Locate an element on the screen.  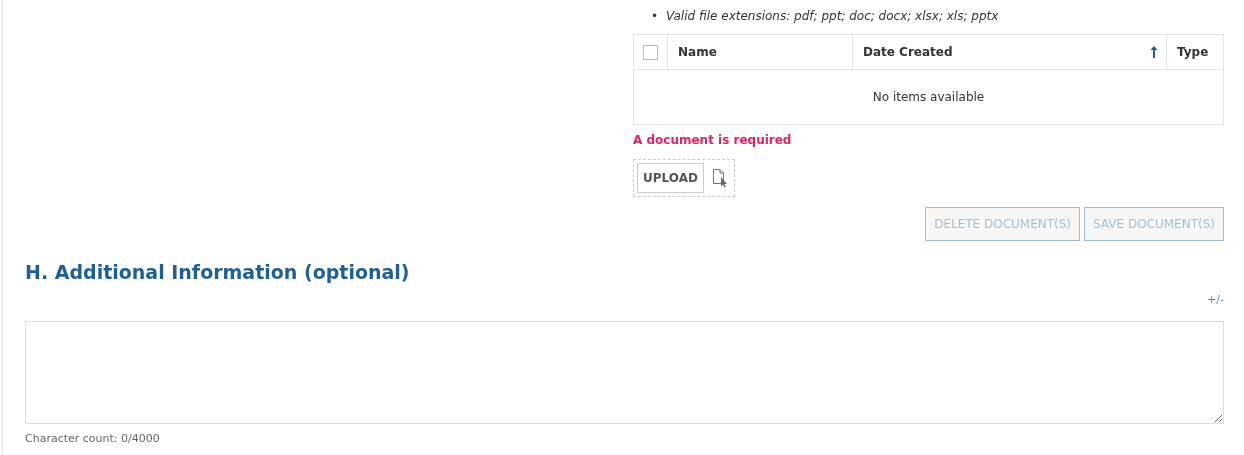
file-cursor-icon is located at coordinates (719, 178).